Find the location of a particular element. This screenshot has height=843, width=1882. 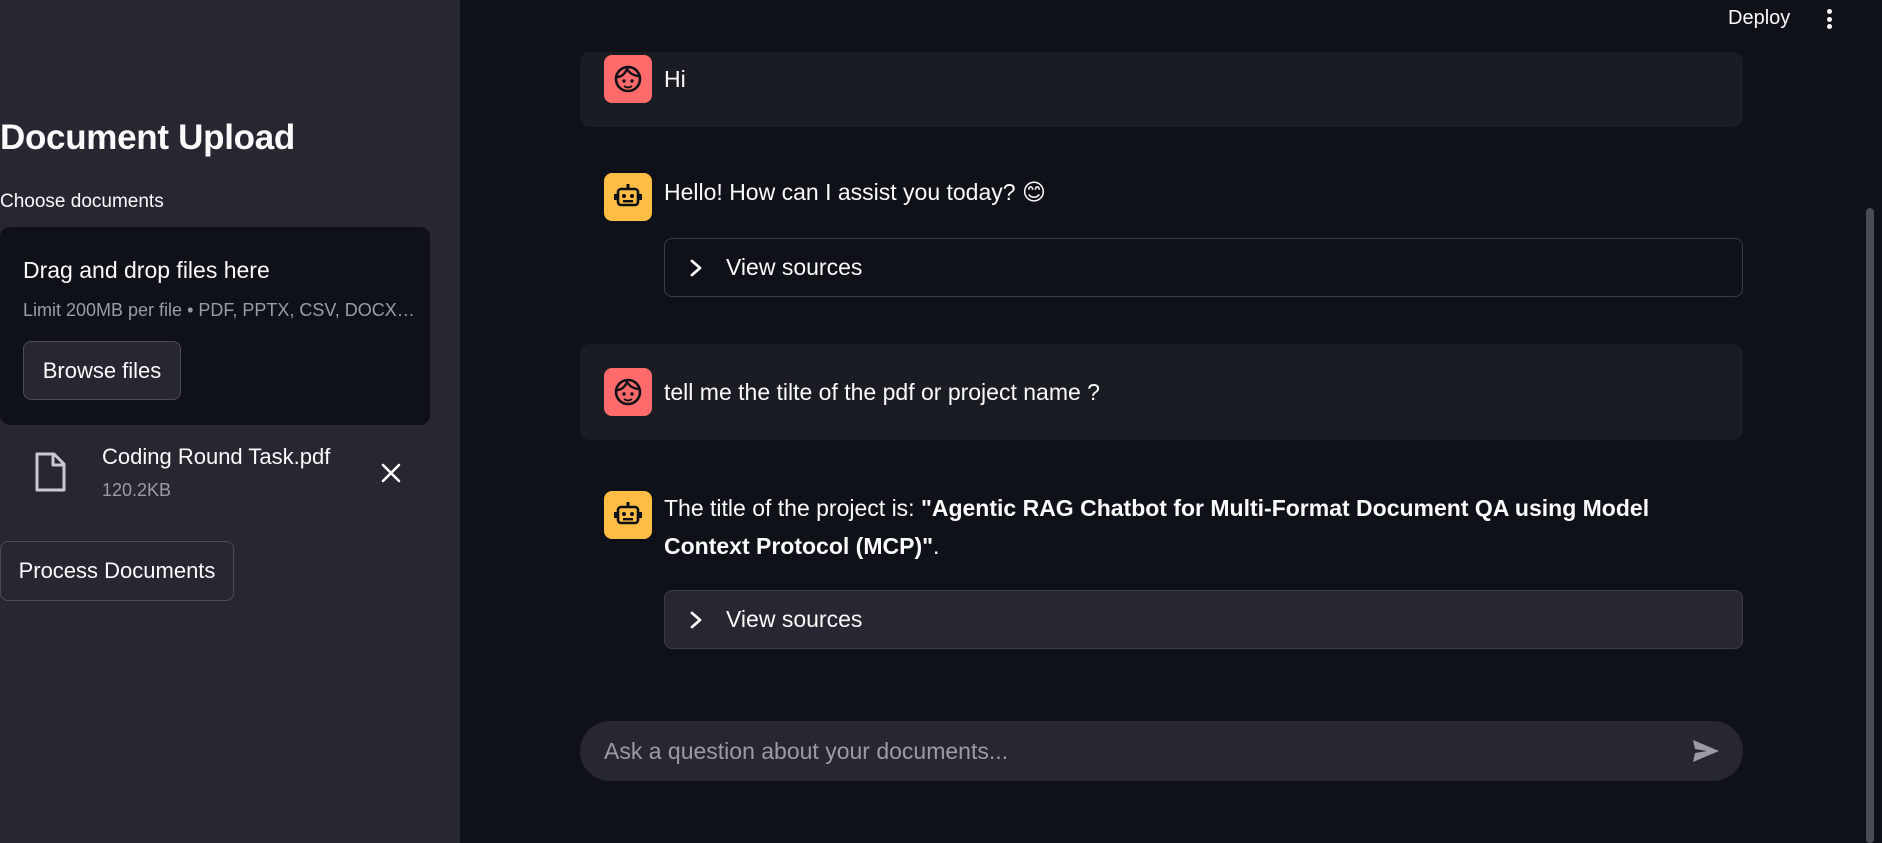

browse-files-button: Browse files is located at coordinates (102, 370).